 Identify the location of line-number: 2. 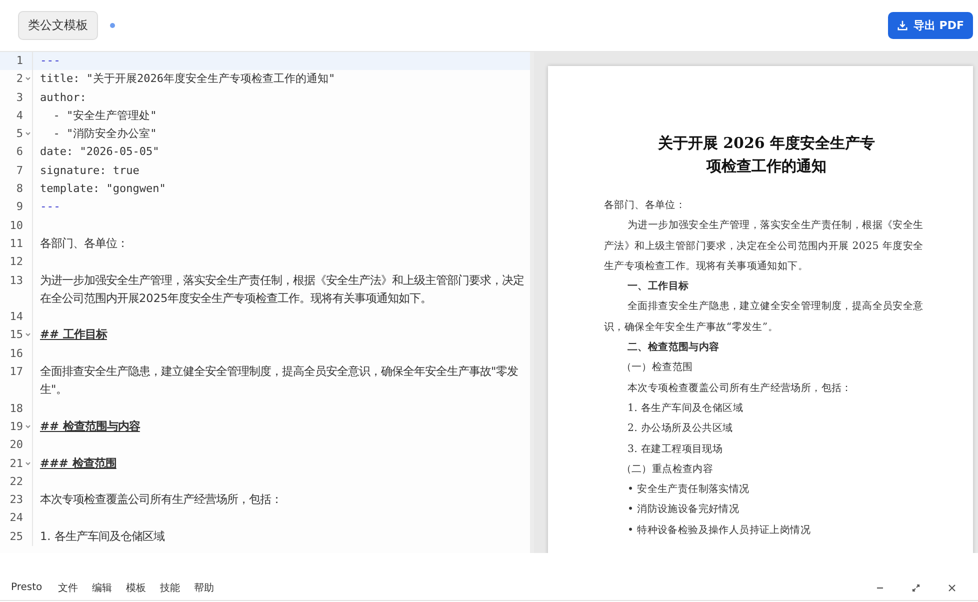
(19, 79).